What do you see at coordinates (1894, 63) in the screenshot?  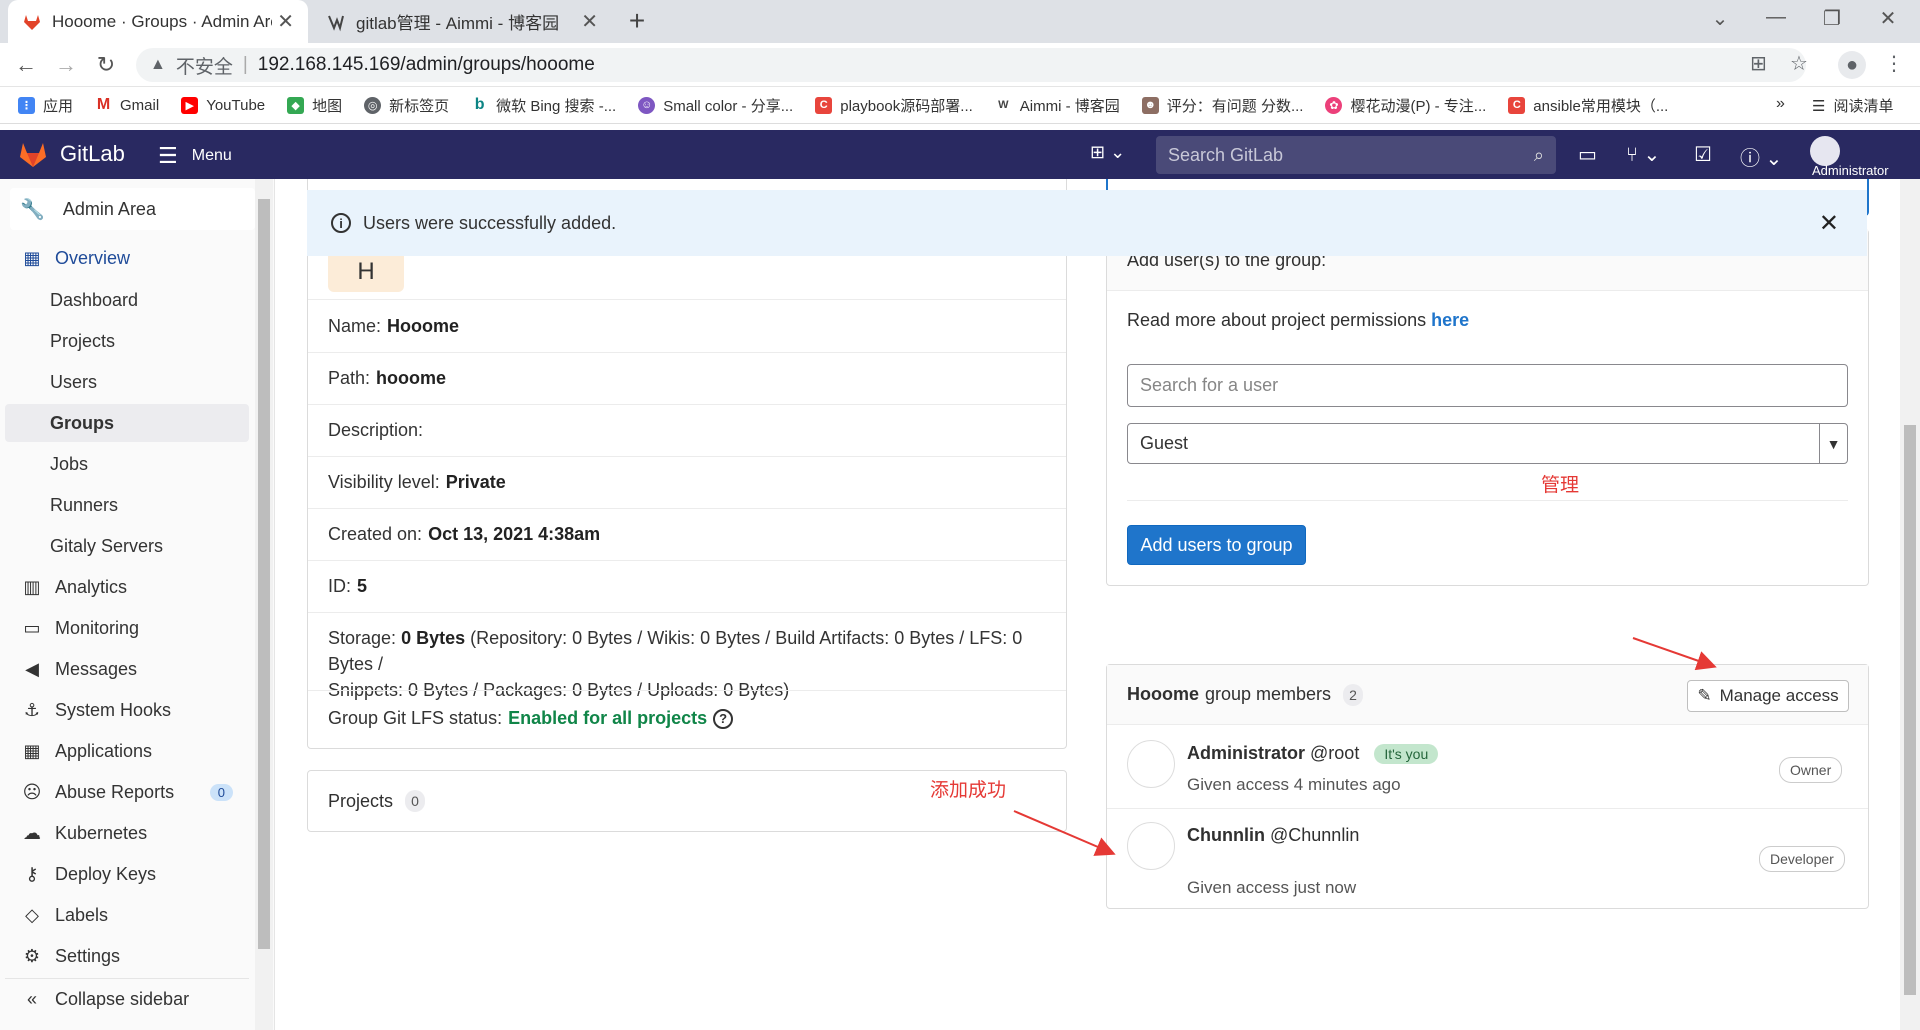 I see `browser-menu-icon: ⋮` at bounding box center [1894, 63].